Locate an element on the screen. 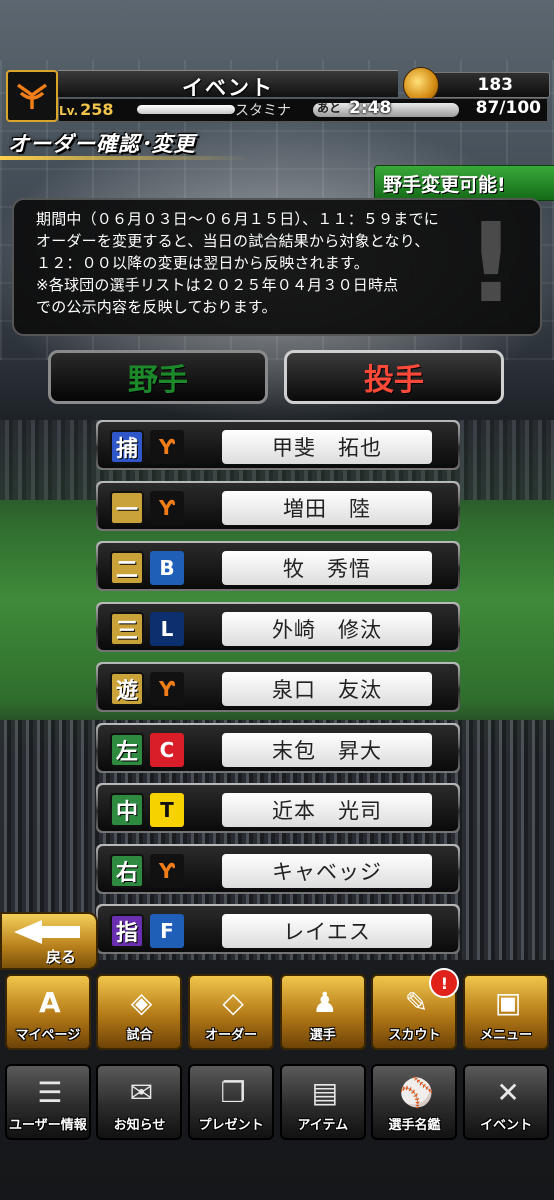 The width and height of the screenshot is (554, 1200). lineup-row: 中 T 近本 光司 is located at coordinates (278, 808).